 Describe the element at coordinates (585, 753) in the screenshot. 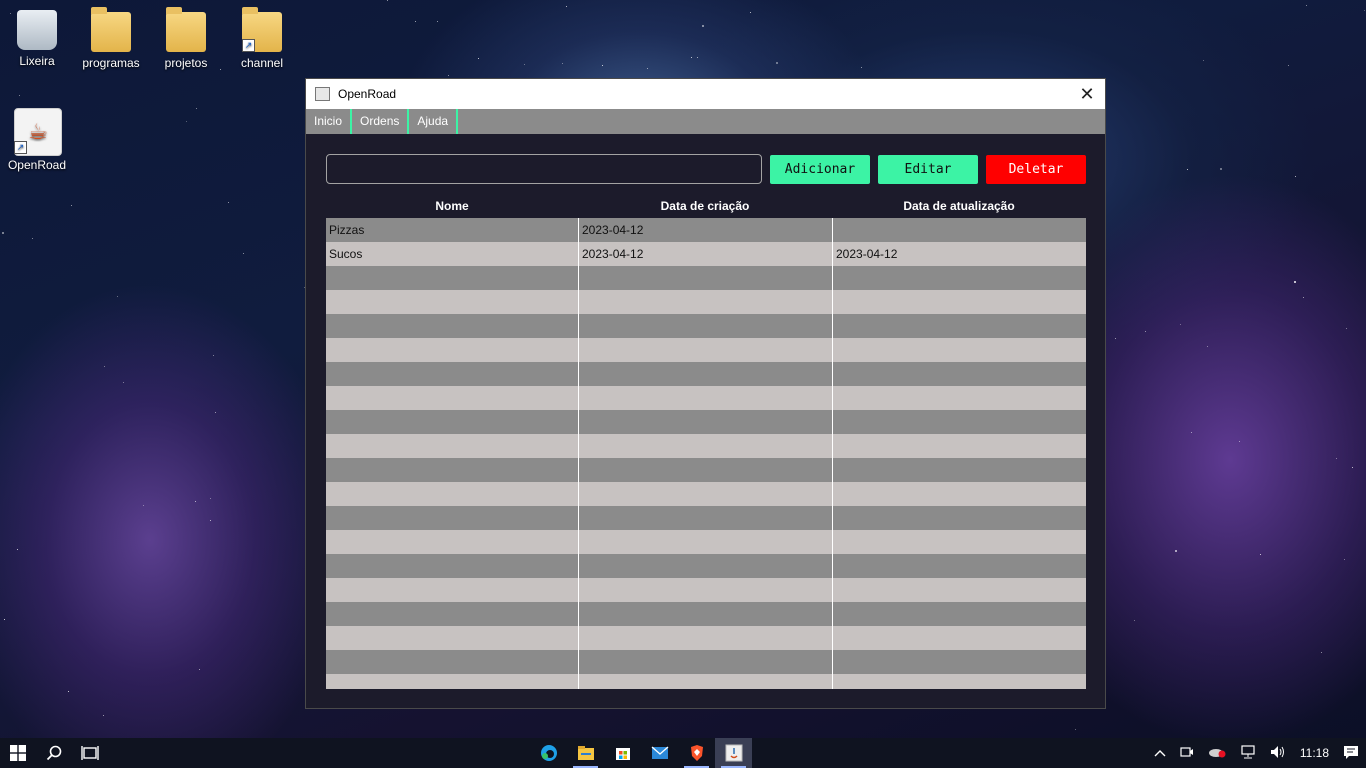

I see `taskbar-file-explorer` at that location.